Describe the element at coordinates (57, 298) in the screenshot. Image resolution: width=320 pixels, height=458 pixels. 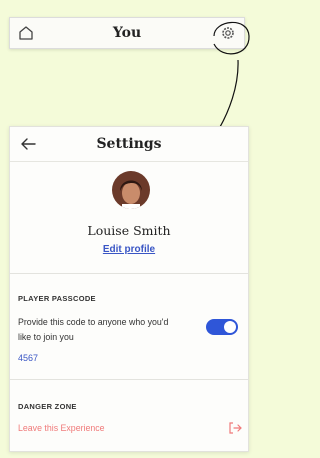
I see `passcode-section-label: PLAYER PASSCODE` at that location.